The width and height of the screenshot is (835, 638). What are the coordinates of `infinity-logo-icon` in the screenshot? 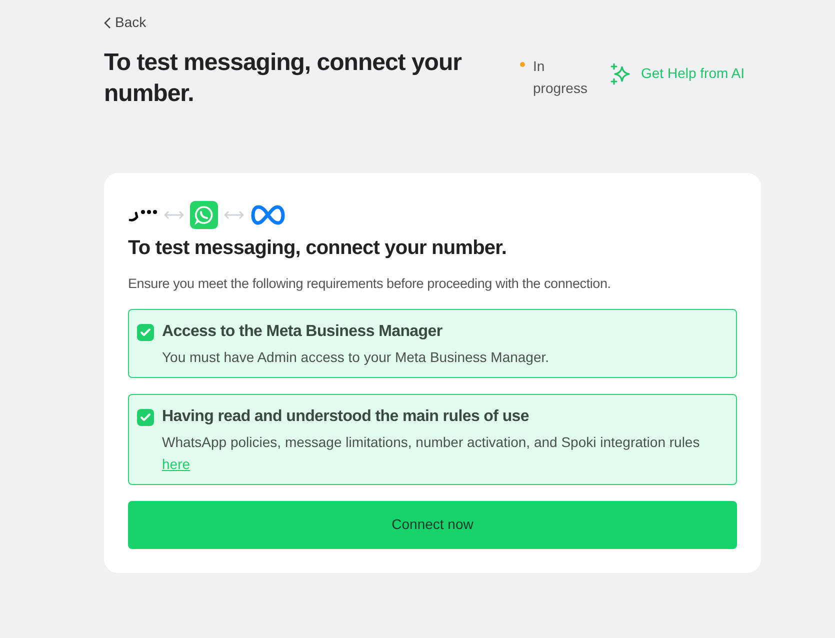 It's located at (268, 215).